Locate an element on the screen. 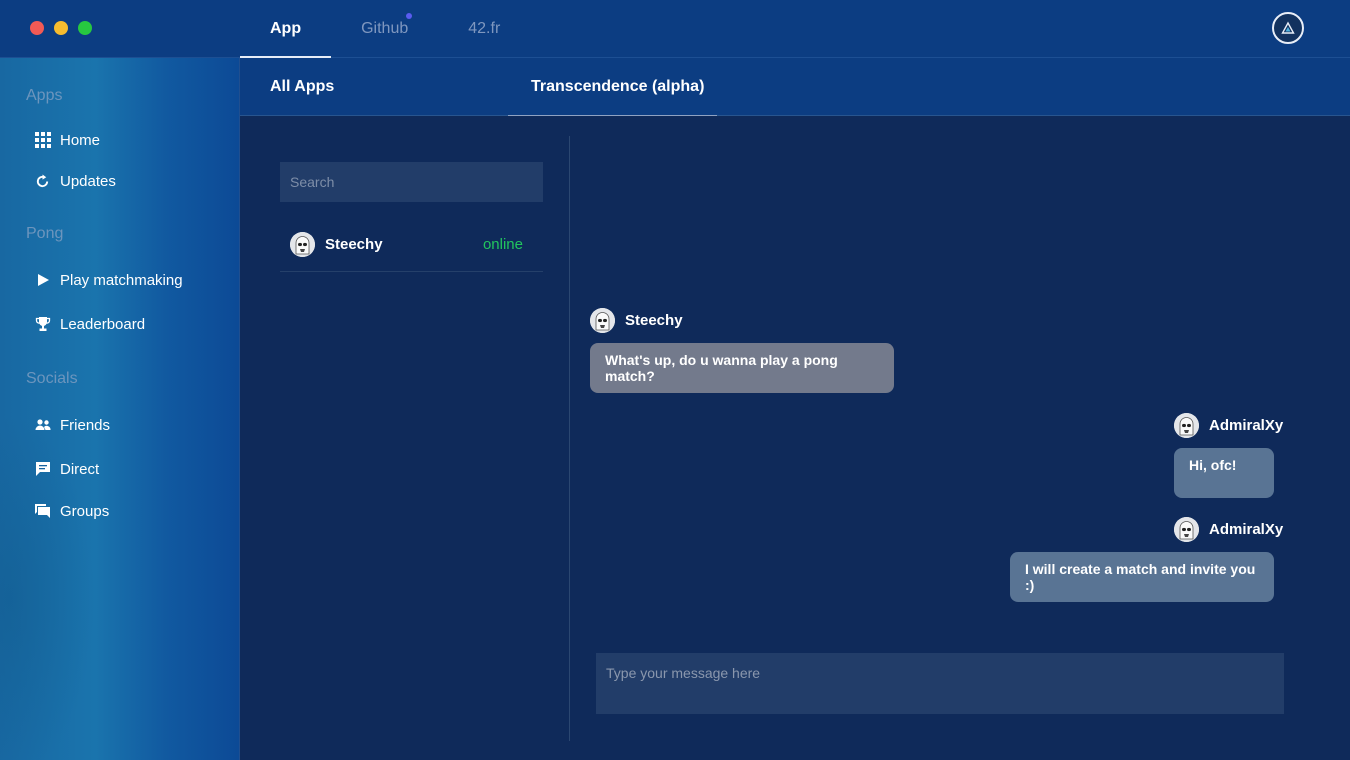 Image resolution: width=1350 pixels, height=760 pixels. message-text: What's up, do u wanna play a pong match? is located at coordinates (721, 368).